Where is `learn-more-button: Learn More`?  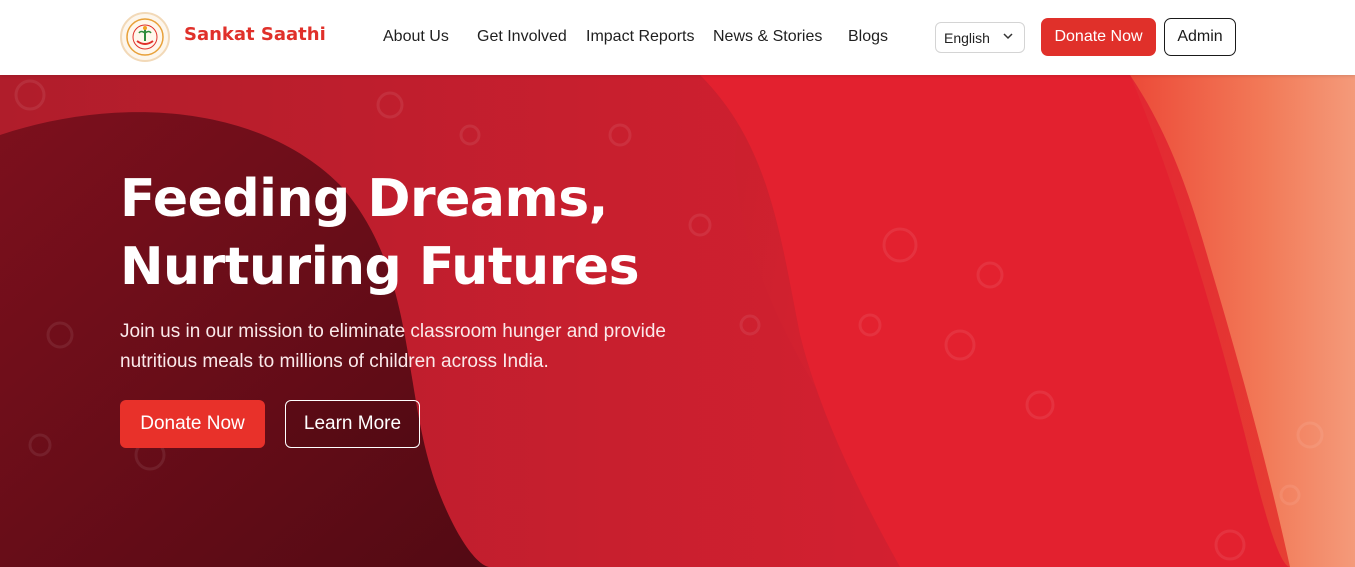
learn-more-button: Learn More is located at coordinates (352, 424).